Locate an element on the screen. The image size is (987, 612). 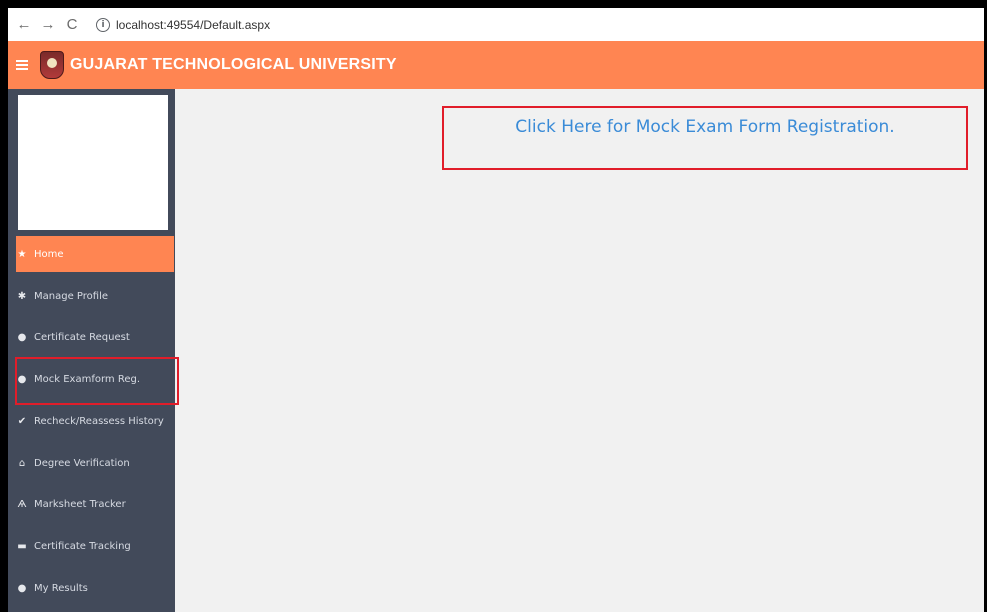
sidebar-item-manage-profile: ✱ Manage Profile is located at coordinates (95, 296).